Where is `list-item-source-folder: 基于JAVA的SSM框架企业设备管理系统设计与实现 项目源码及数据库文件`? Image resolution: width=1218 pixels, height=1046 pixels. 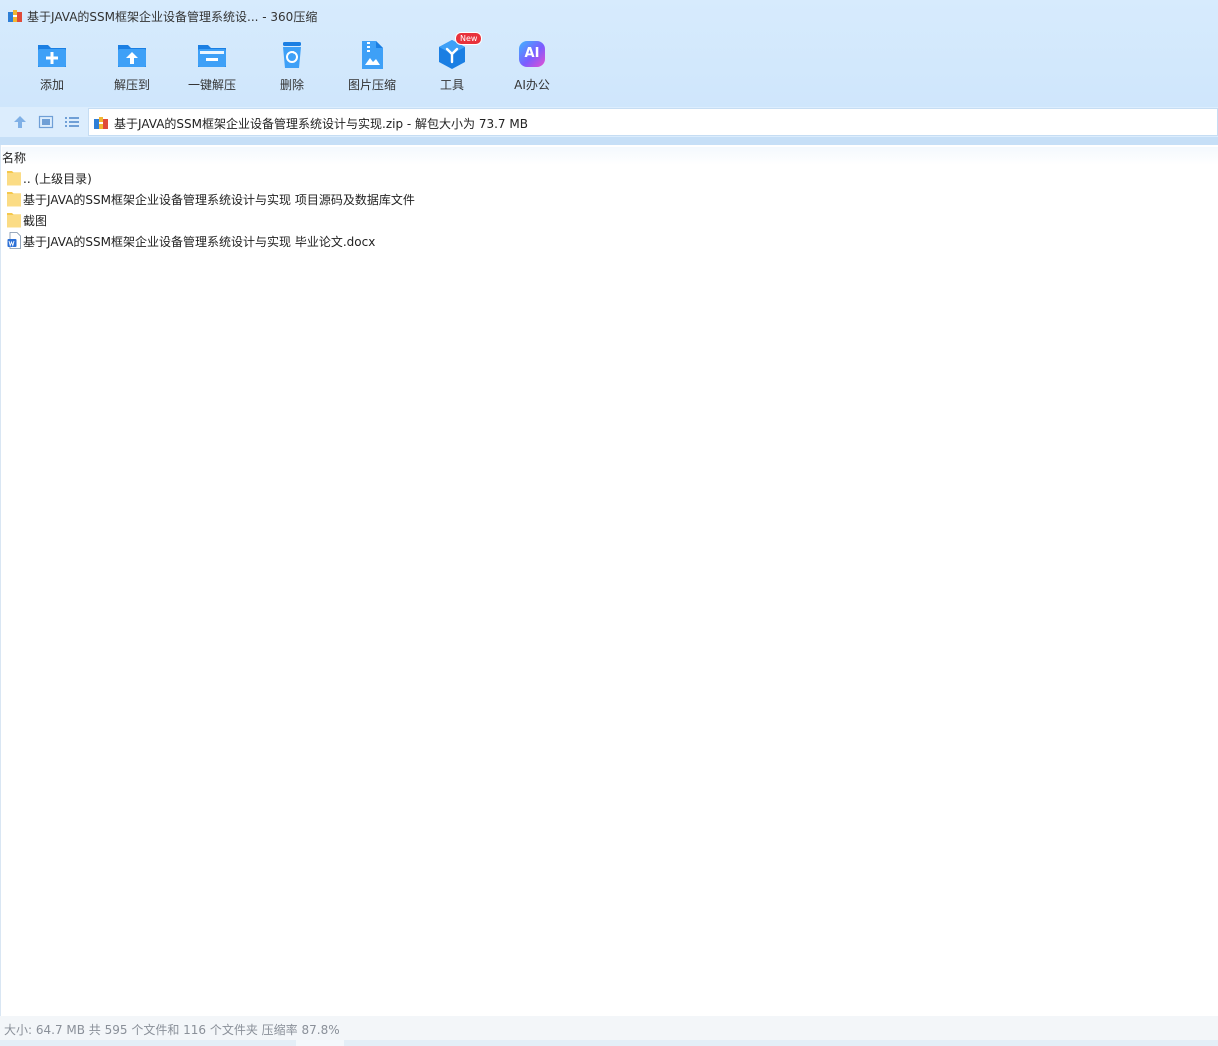
list-item-source-folder: 基于JAVA的SSM框架企业设备管理系统设计与实现 项目源码及数据库文件 is located at coordinates (305, 198).